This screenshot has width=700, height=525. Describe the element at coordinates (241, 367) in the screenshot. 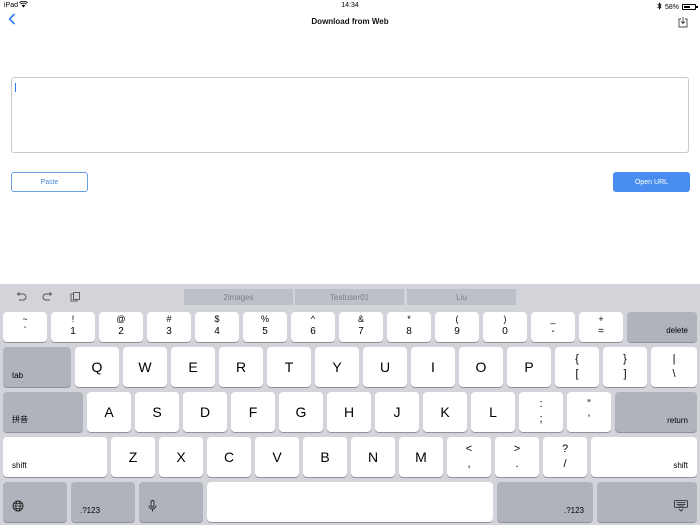

I see `key-r: R` at that location.